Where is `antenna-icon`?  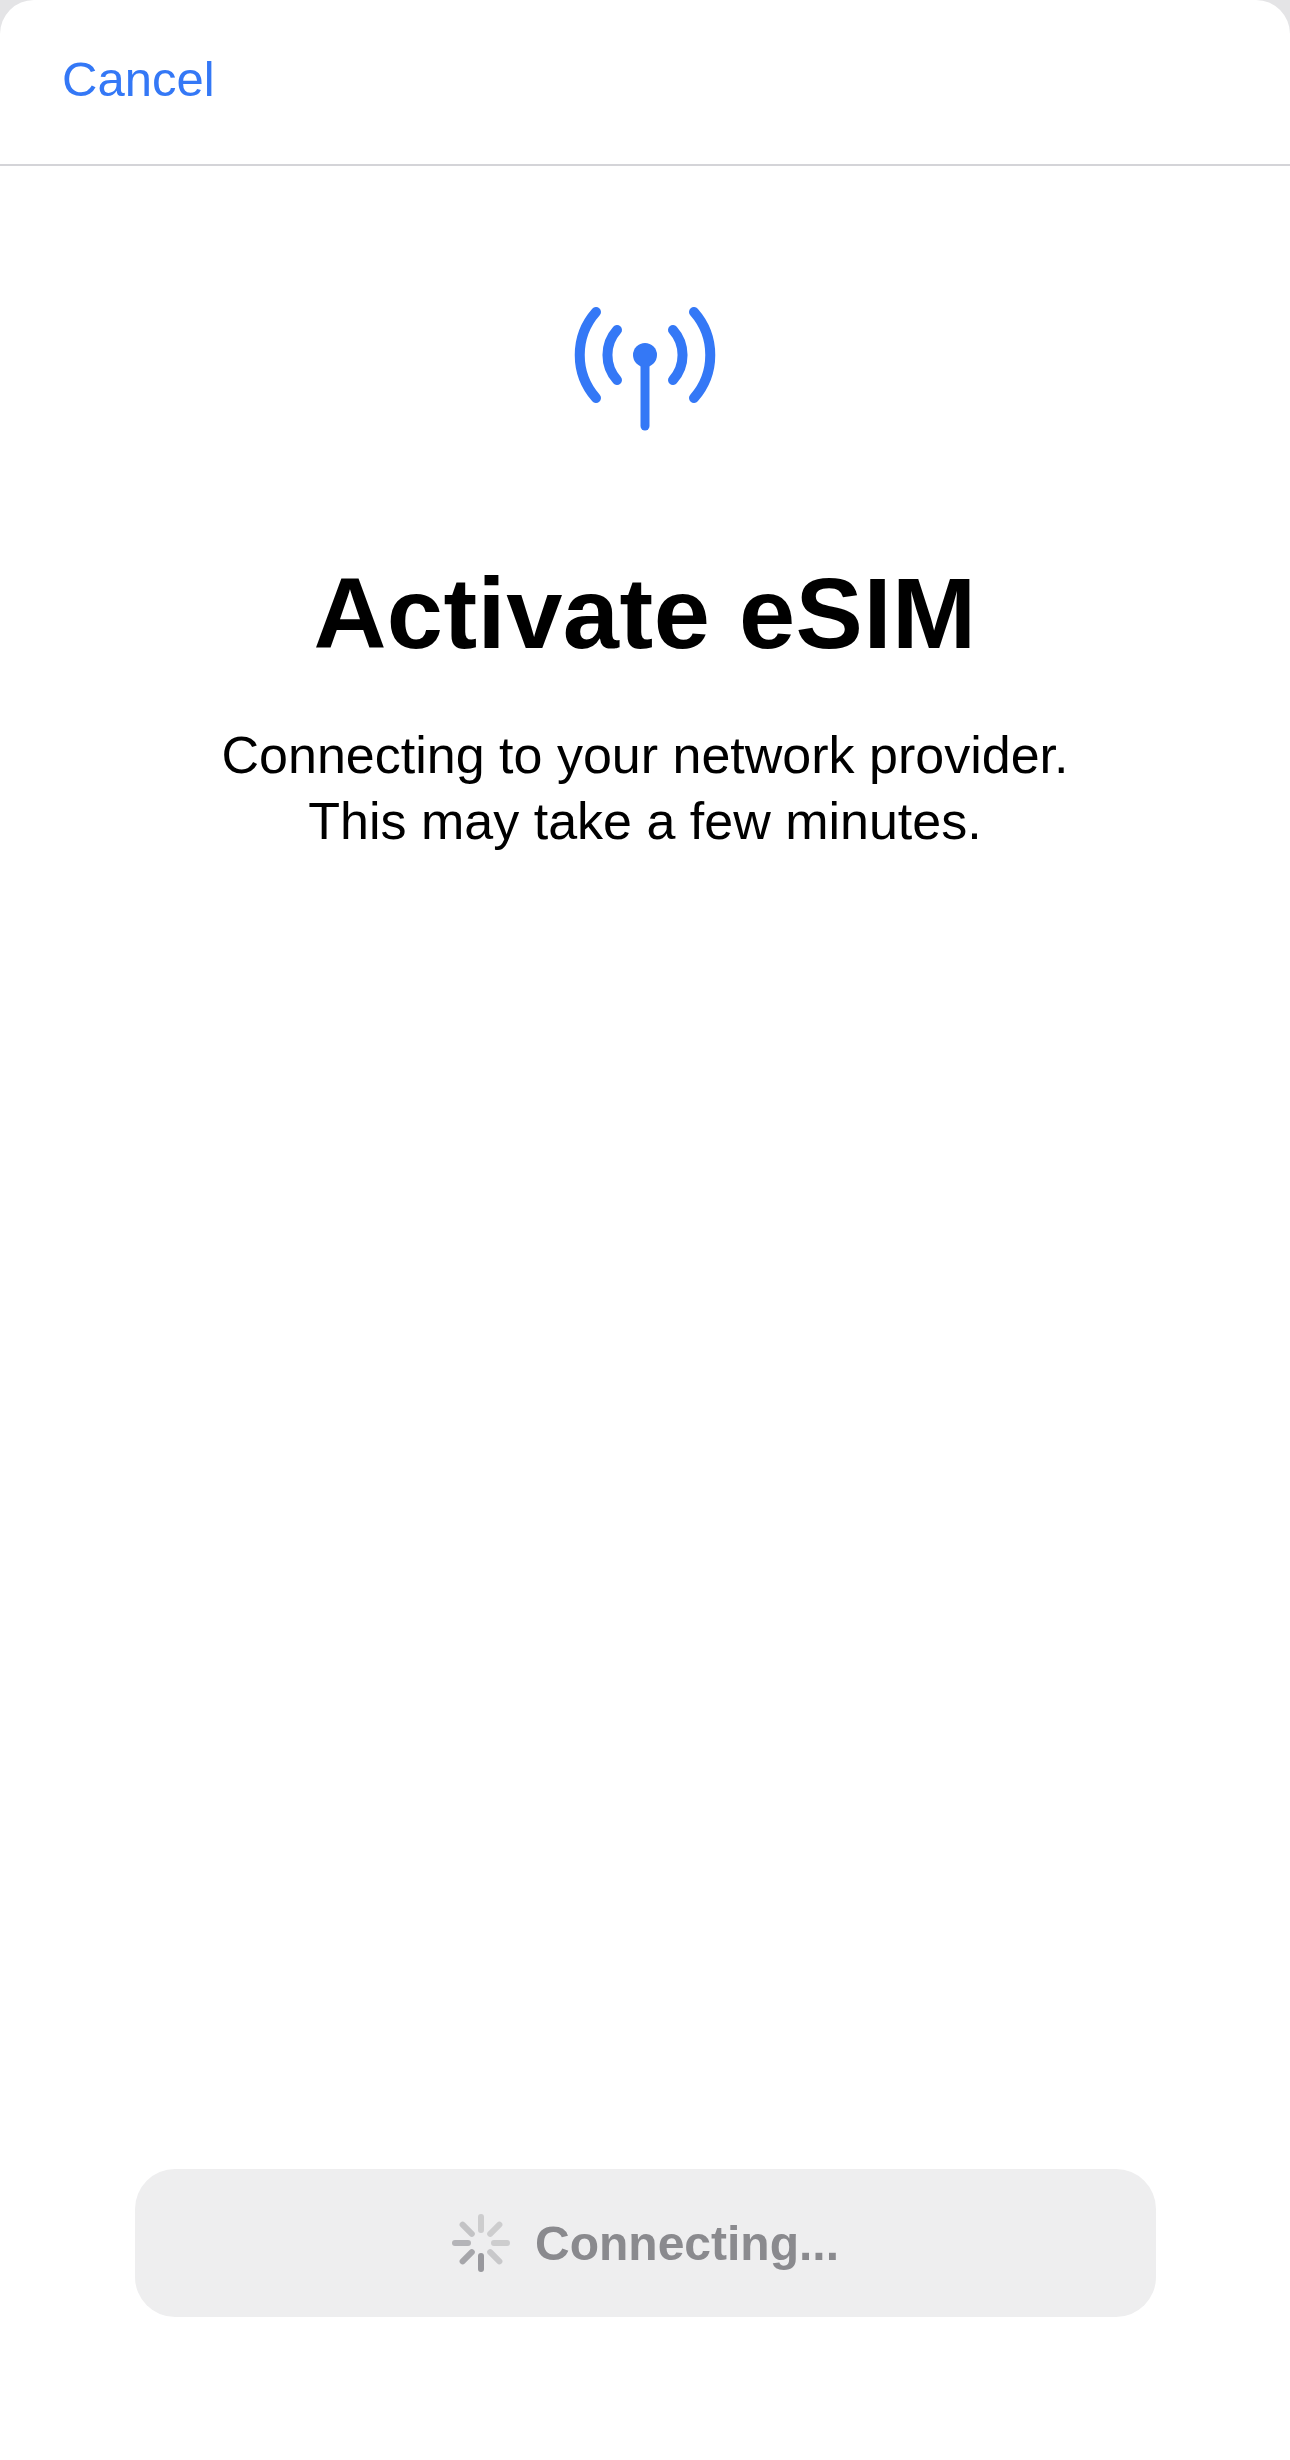
antenna-icon is located at coordinates (645, 369).